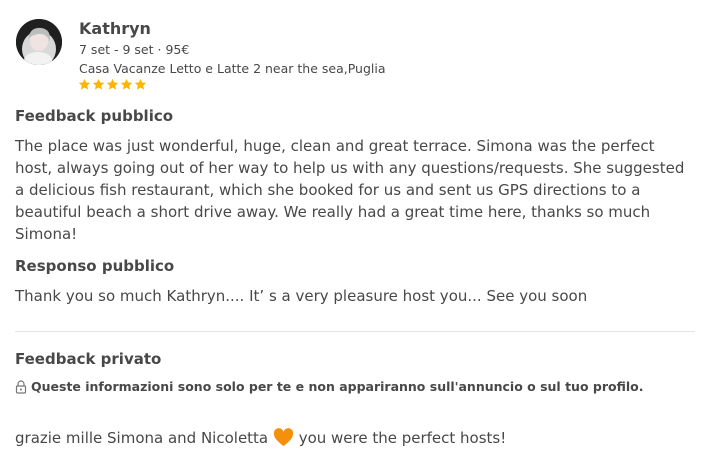  Describe the element at coordinates (355, 331) in the screenshot. I see `divider` at that location.